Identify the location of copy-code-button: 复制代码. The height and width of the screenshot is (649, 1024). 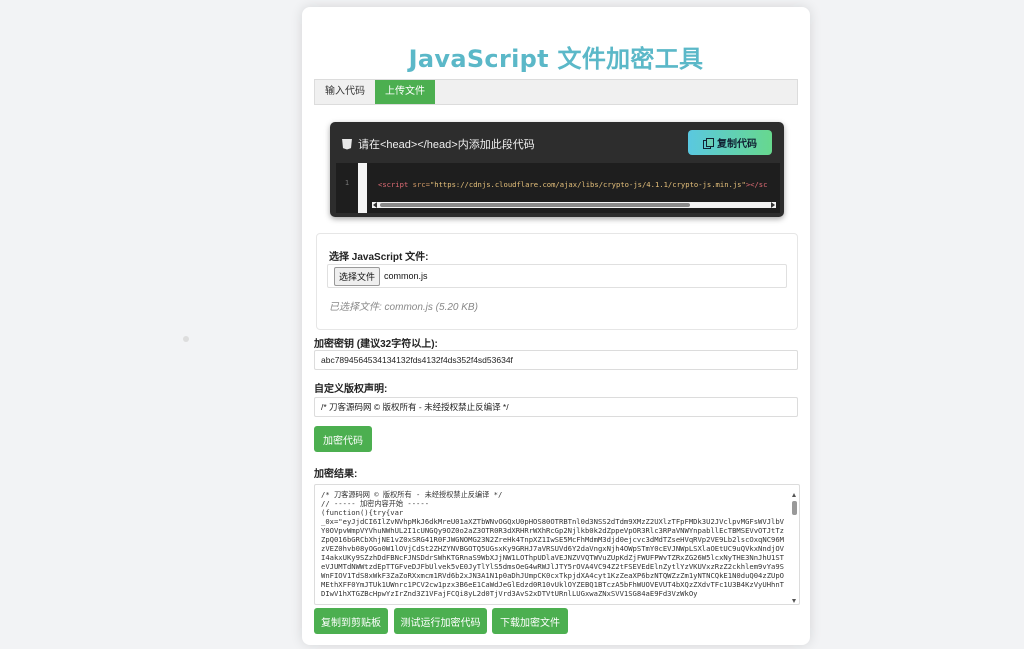
(730, 142).